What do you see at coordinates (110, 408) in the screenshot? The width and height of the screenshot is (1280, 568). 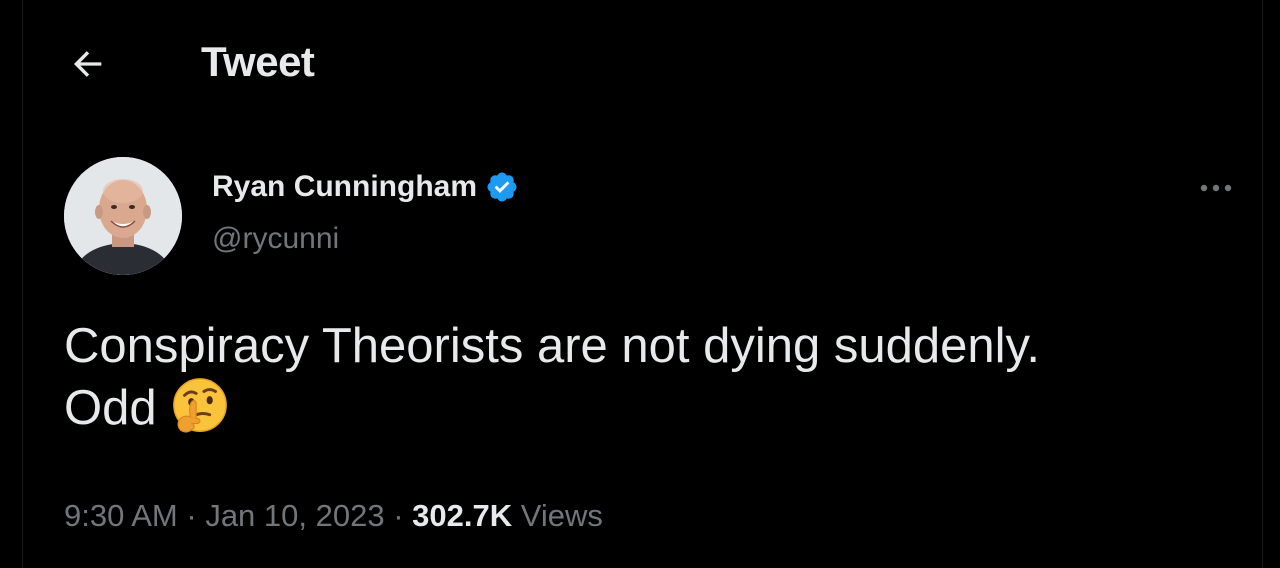 I see `tweet-line-2-text: Odd` at bounding box center [110, 408].